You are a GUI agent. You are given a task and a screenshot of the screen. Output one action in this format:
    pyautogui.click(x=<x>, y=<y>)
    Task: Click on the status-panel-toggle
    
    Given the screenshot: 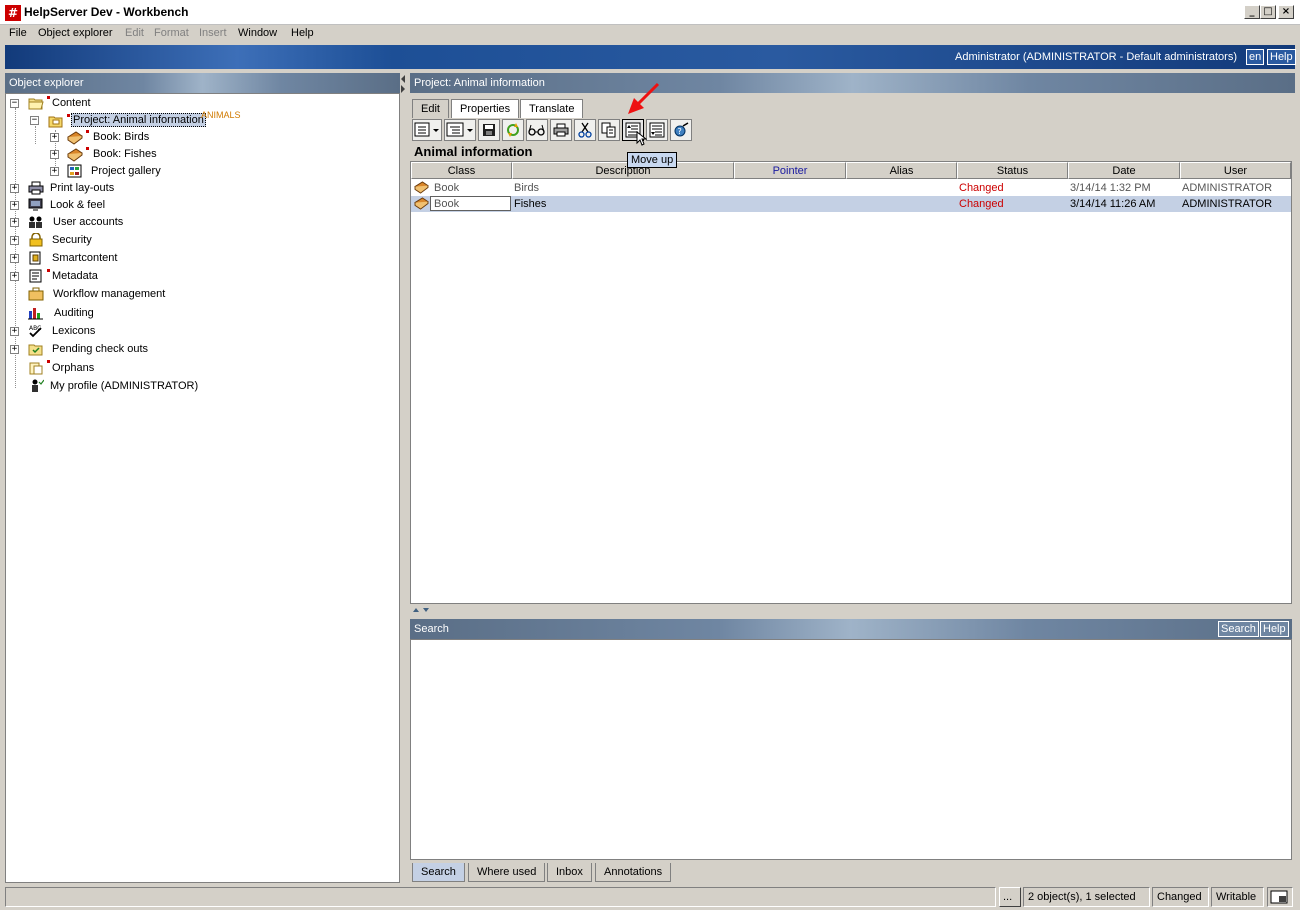 What is the action you would take?
    pyautogui.click(x=1280, y=897)
    